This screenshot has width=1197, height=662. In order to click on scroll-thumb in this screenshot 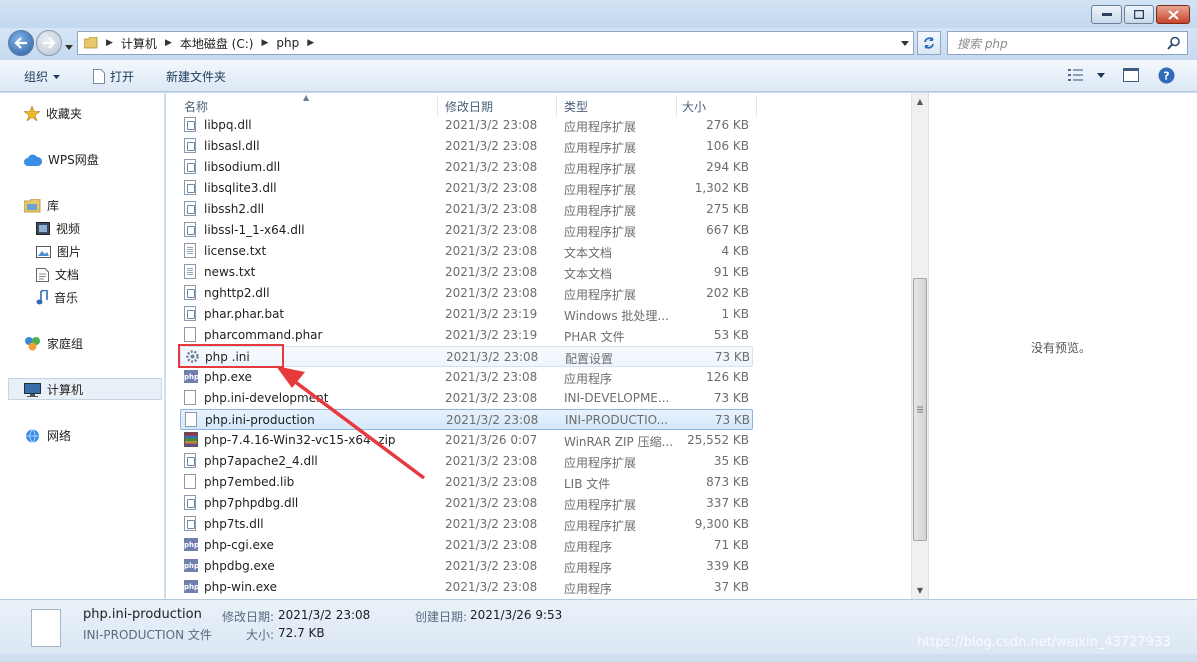, I will do `click(920, 409)`.